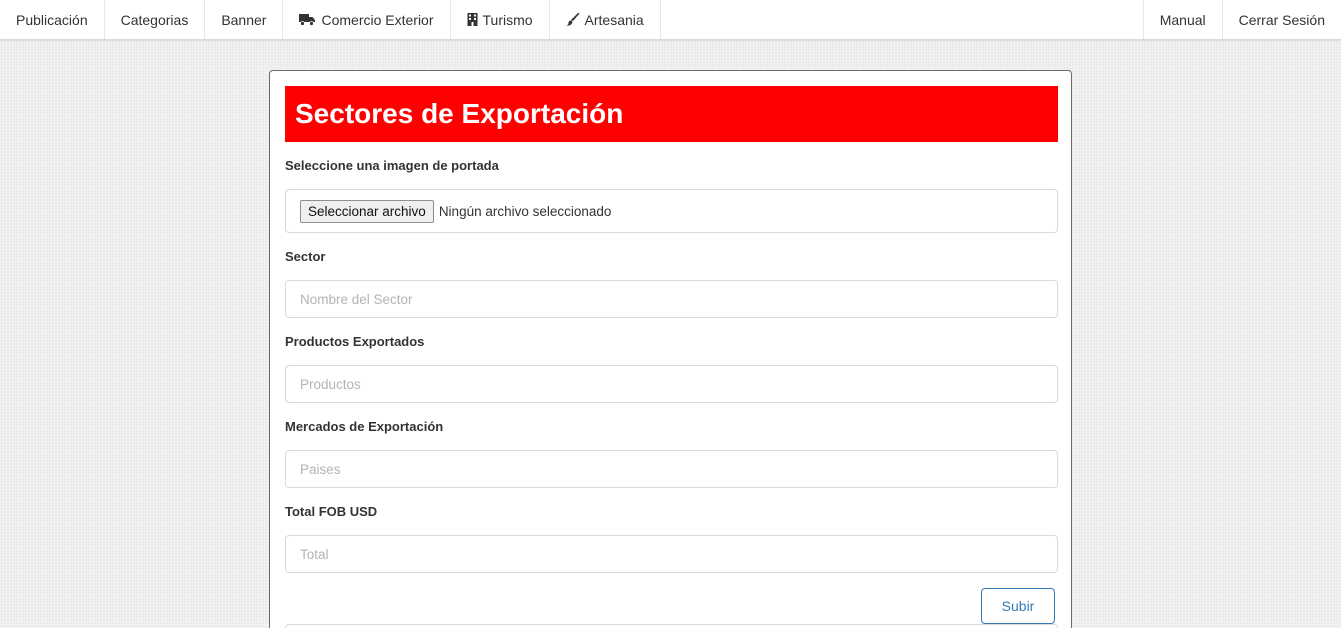  I want to click on markets-input, so click(671, 469).